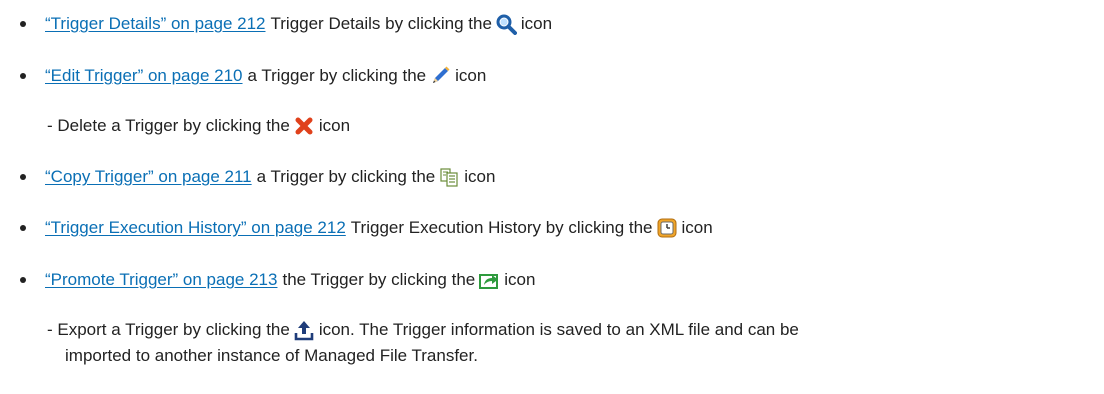 The image size is (1104, 394). Describe the element at coordinates (155, 24) in the screenshot. I see `trigger-details-link: “Trigger Details” on page 212` at that location.